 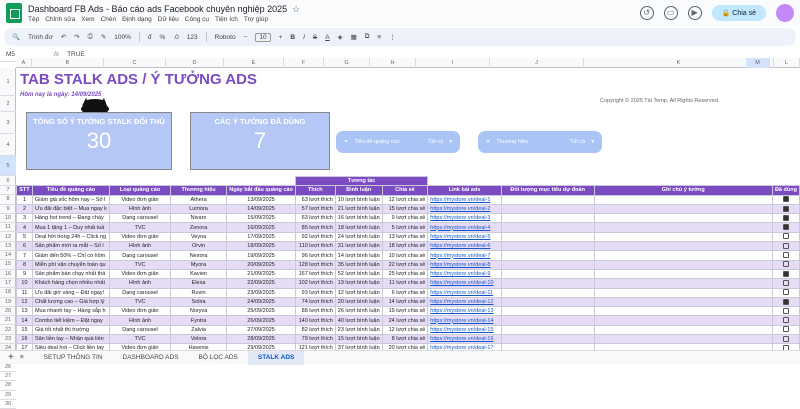 I want to click on ad-link: https://mystore.vn/deal-12, so click(x=464, y=302).